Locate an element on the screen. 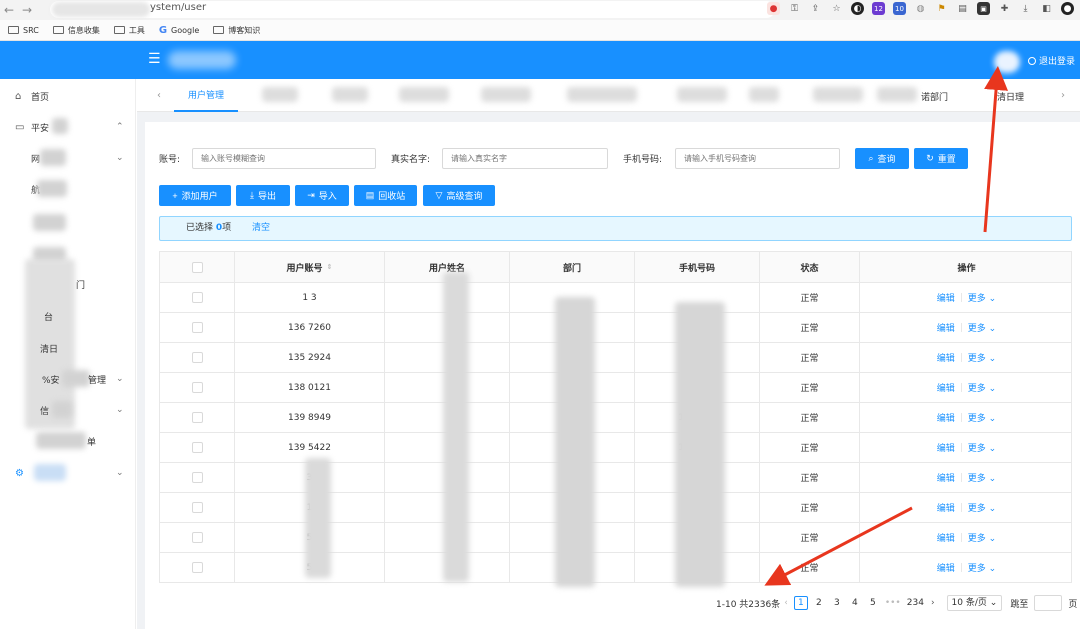 The height and width of the screenshot is (629, 1080). annotation-arrow-logout is located at coordinates (996, 149).